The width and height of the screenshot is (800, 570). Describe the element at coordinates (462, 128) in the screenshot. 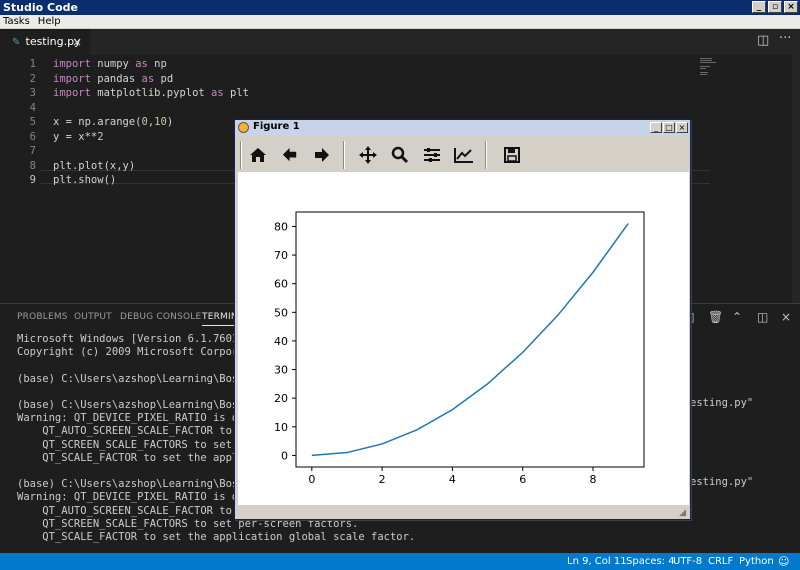

I see `figure-titlebar: Figure 1 _ □ ×` at that location.